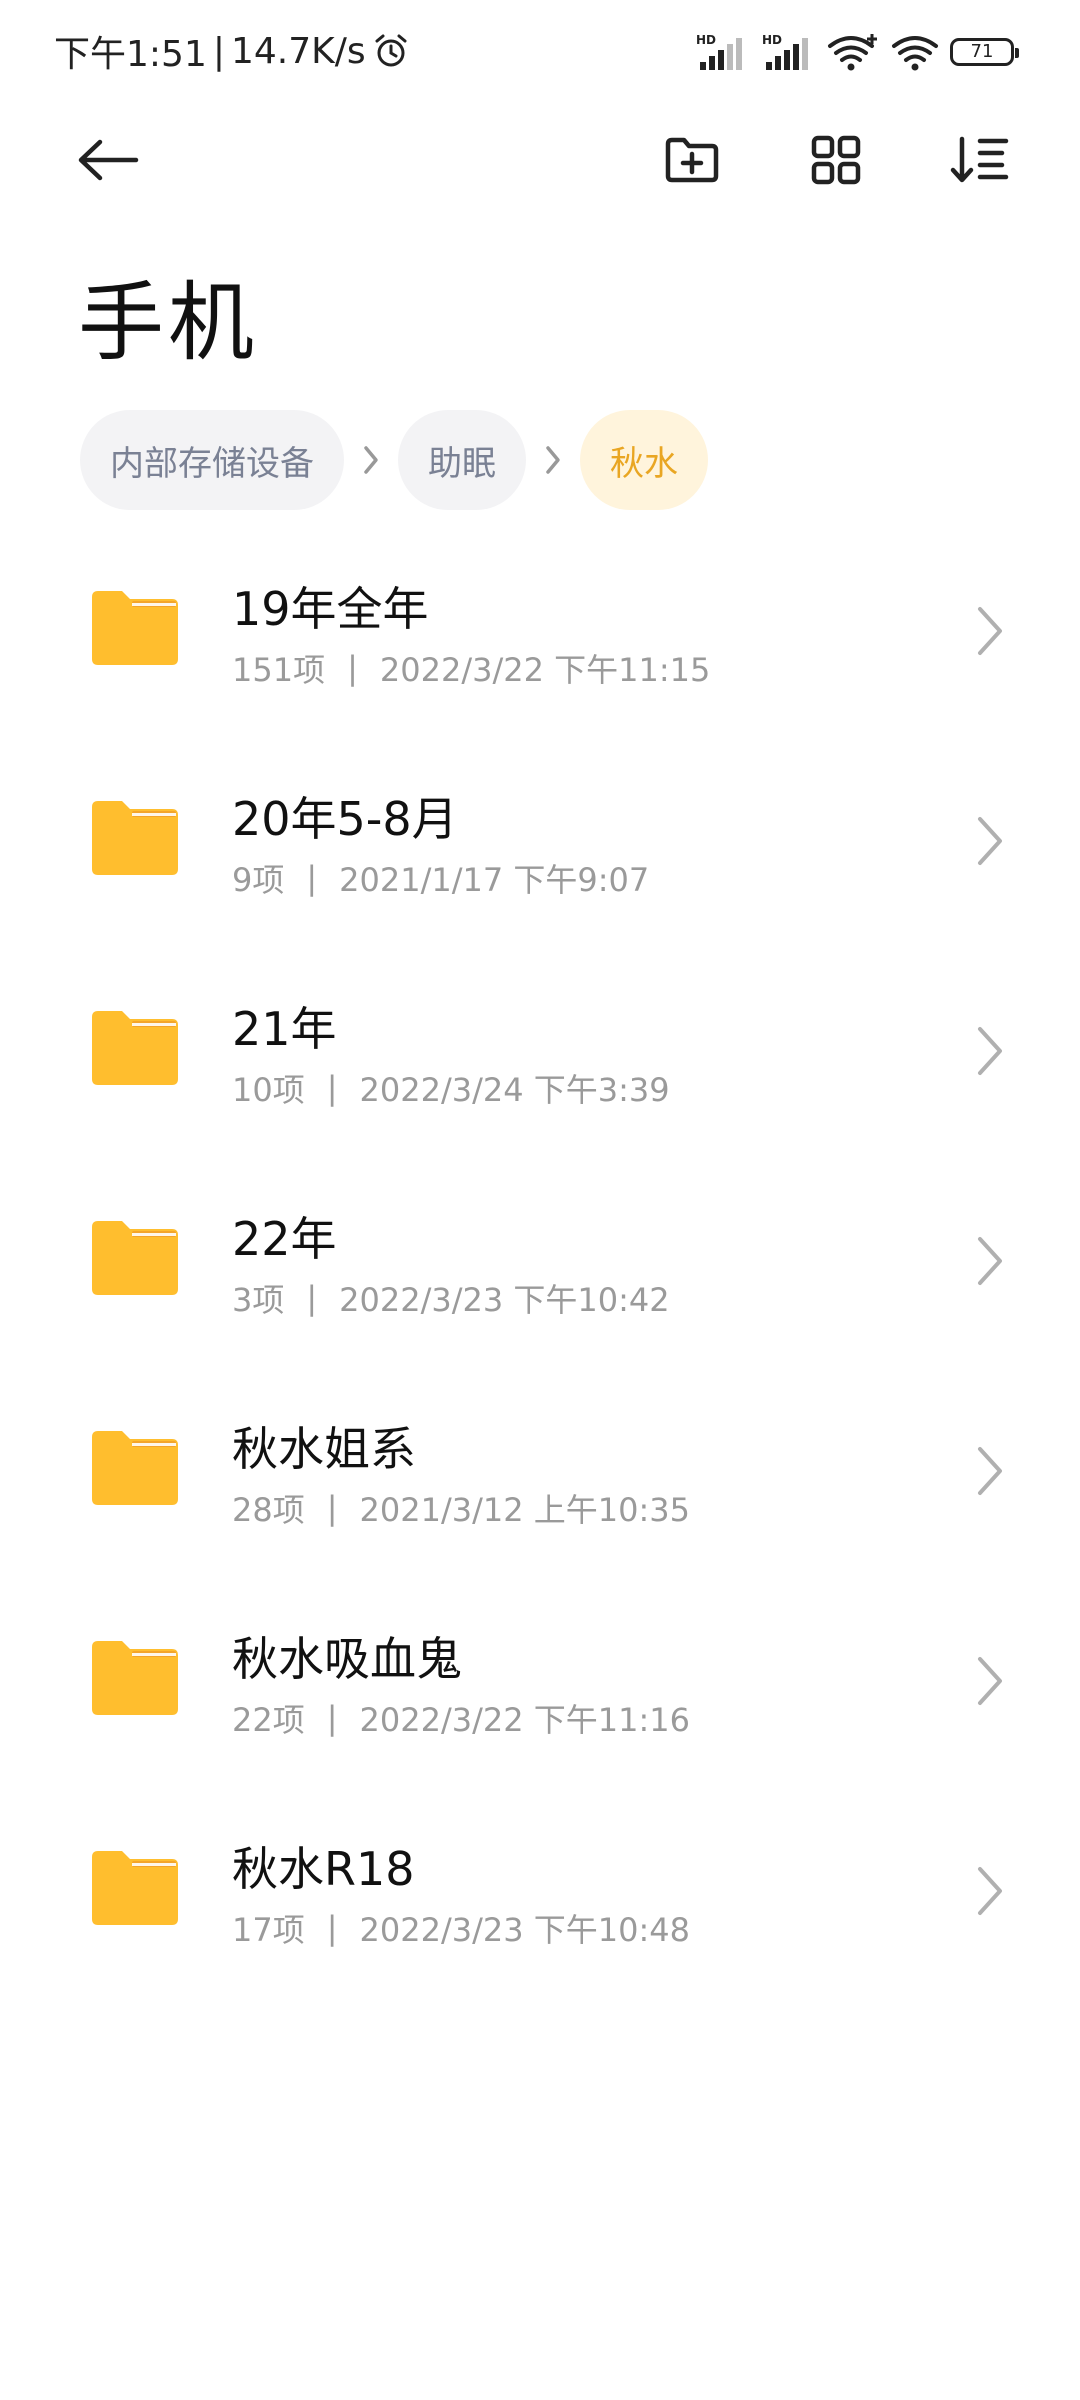 The height and width of the screenshot is (2400, 1080). Describe the element at coordinates (279, 670) in the screenshot. I see `item-count: 151项` at that location.